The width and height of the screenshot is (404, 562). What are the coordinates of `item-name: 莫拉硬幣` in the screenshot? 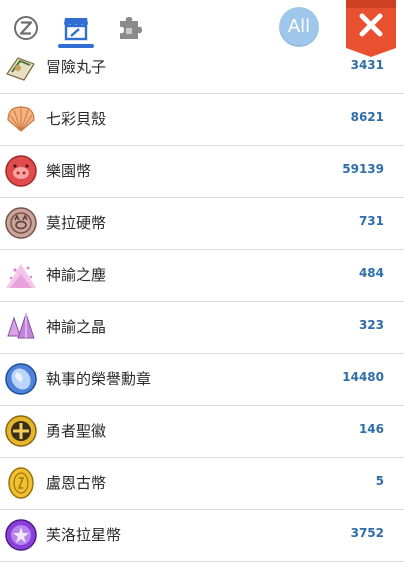 It's located at (76, 223).